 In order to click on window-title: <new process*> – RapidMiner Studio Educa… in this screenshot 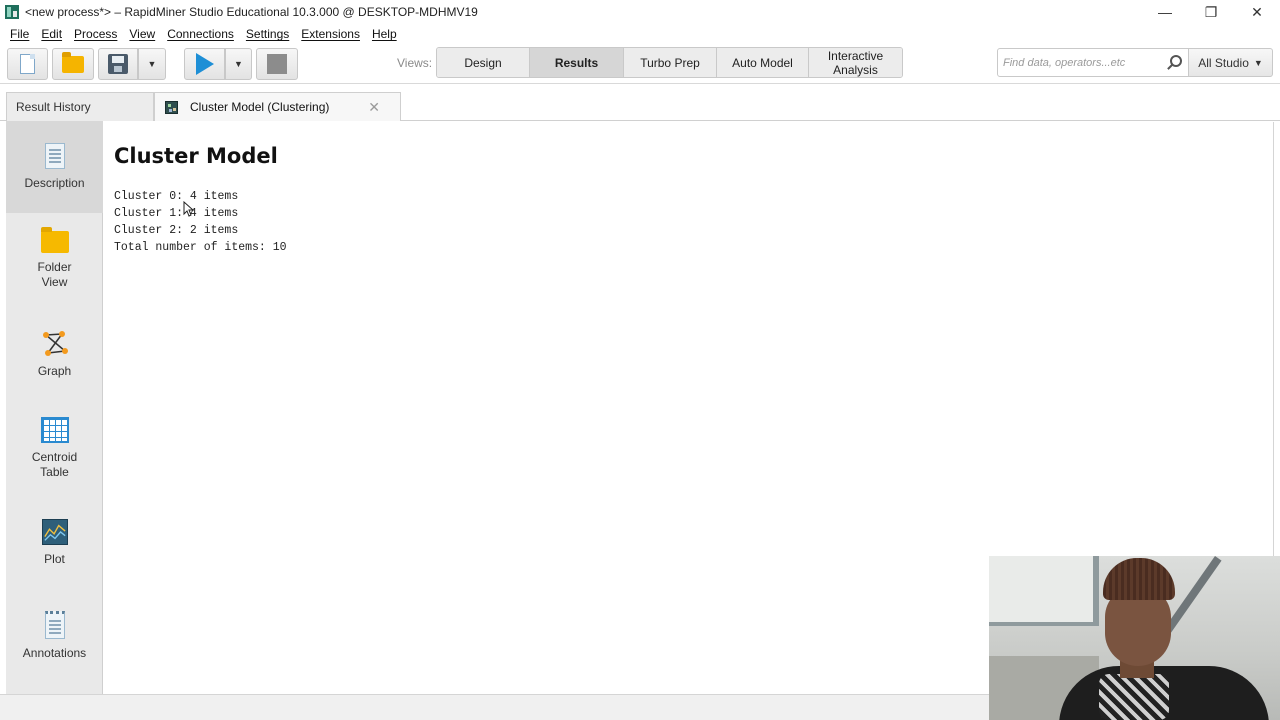, I will do `click(251, 12)`.